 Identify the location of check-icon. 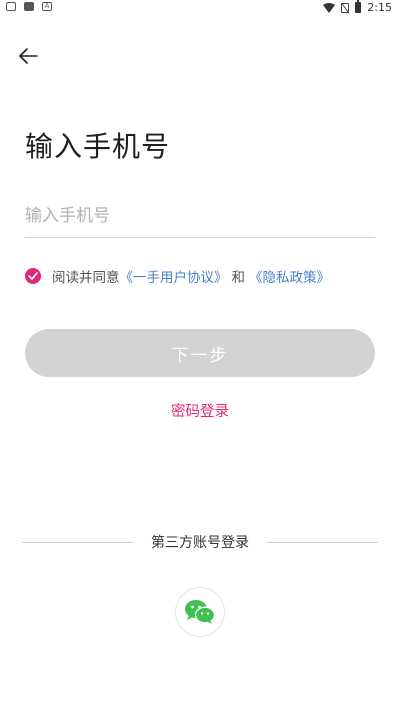
(33, 276).